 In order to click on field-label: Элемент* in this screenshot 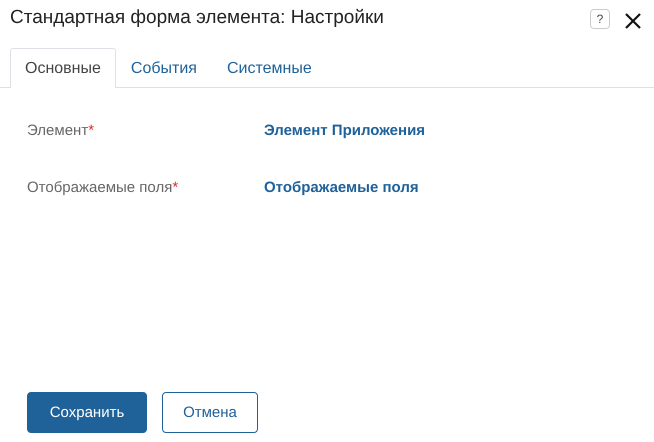, I will do `click(61, 130)`.